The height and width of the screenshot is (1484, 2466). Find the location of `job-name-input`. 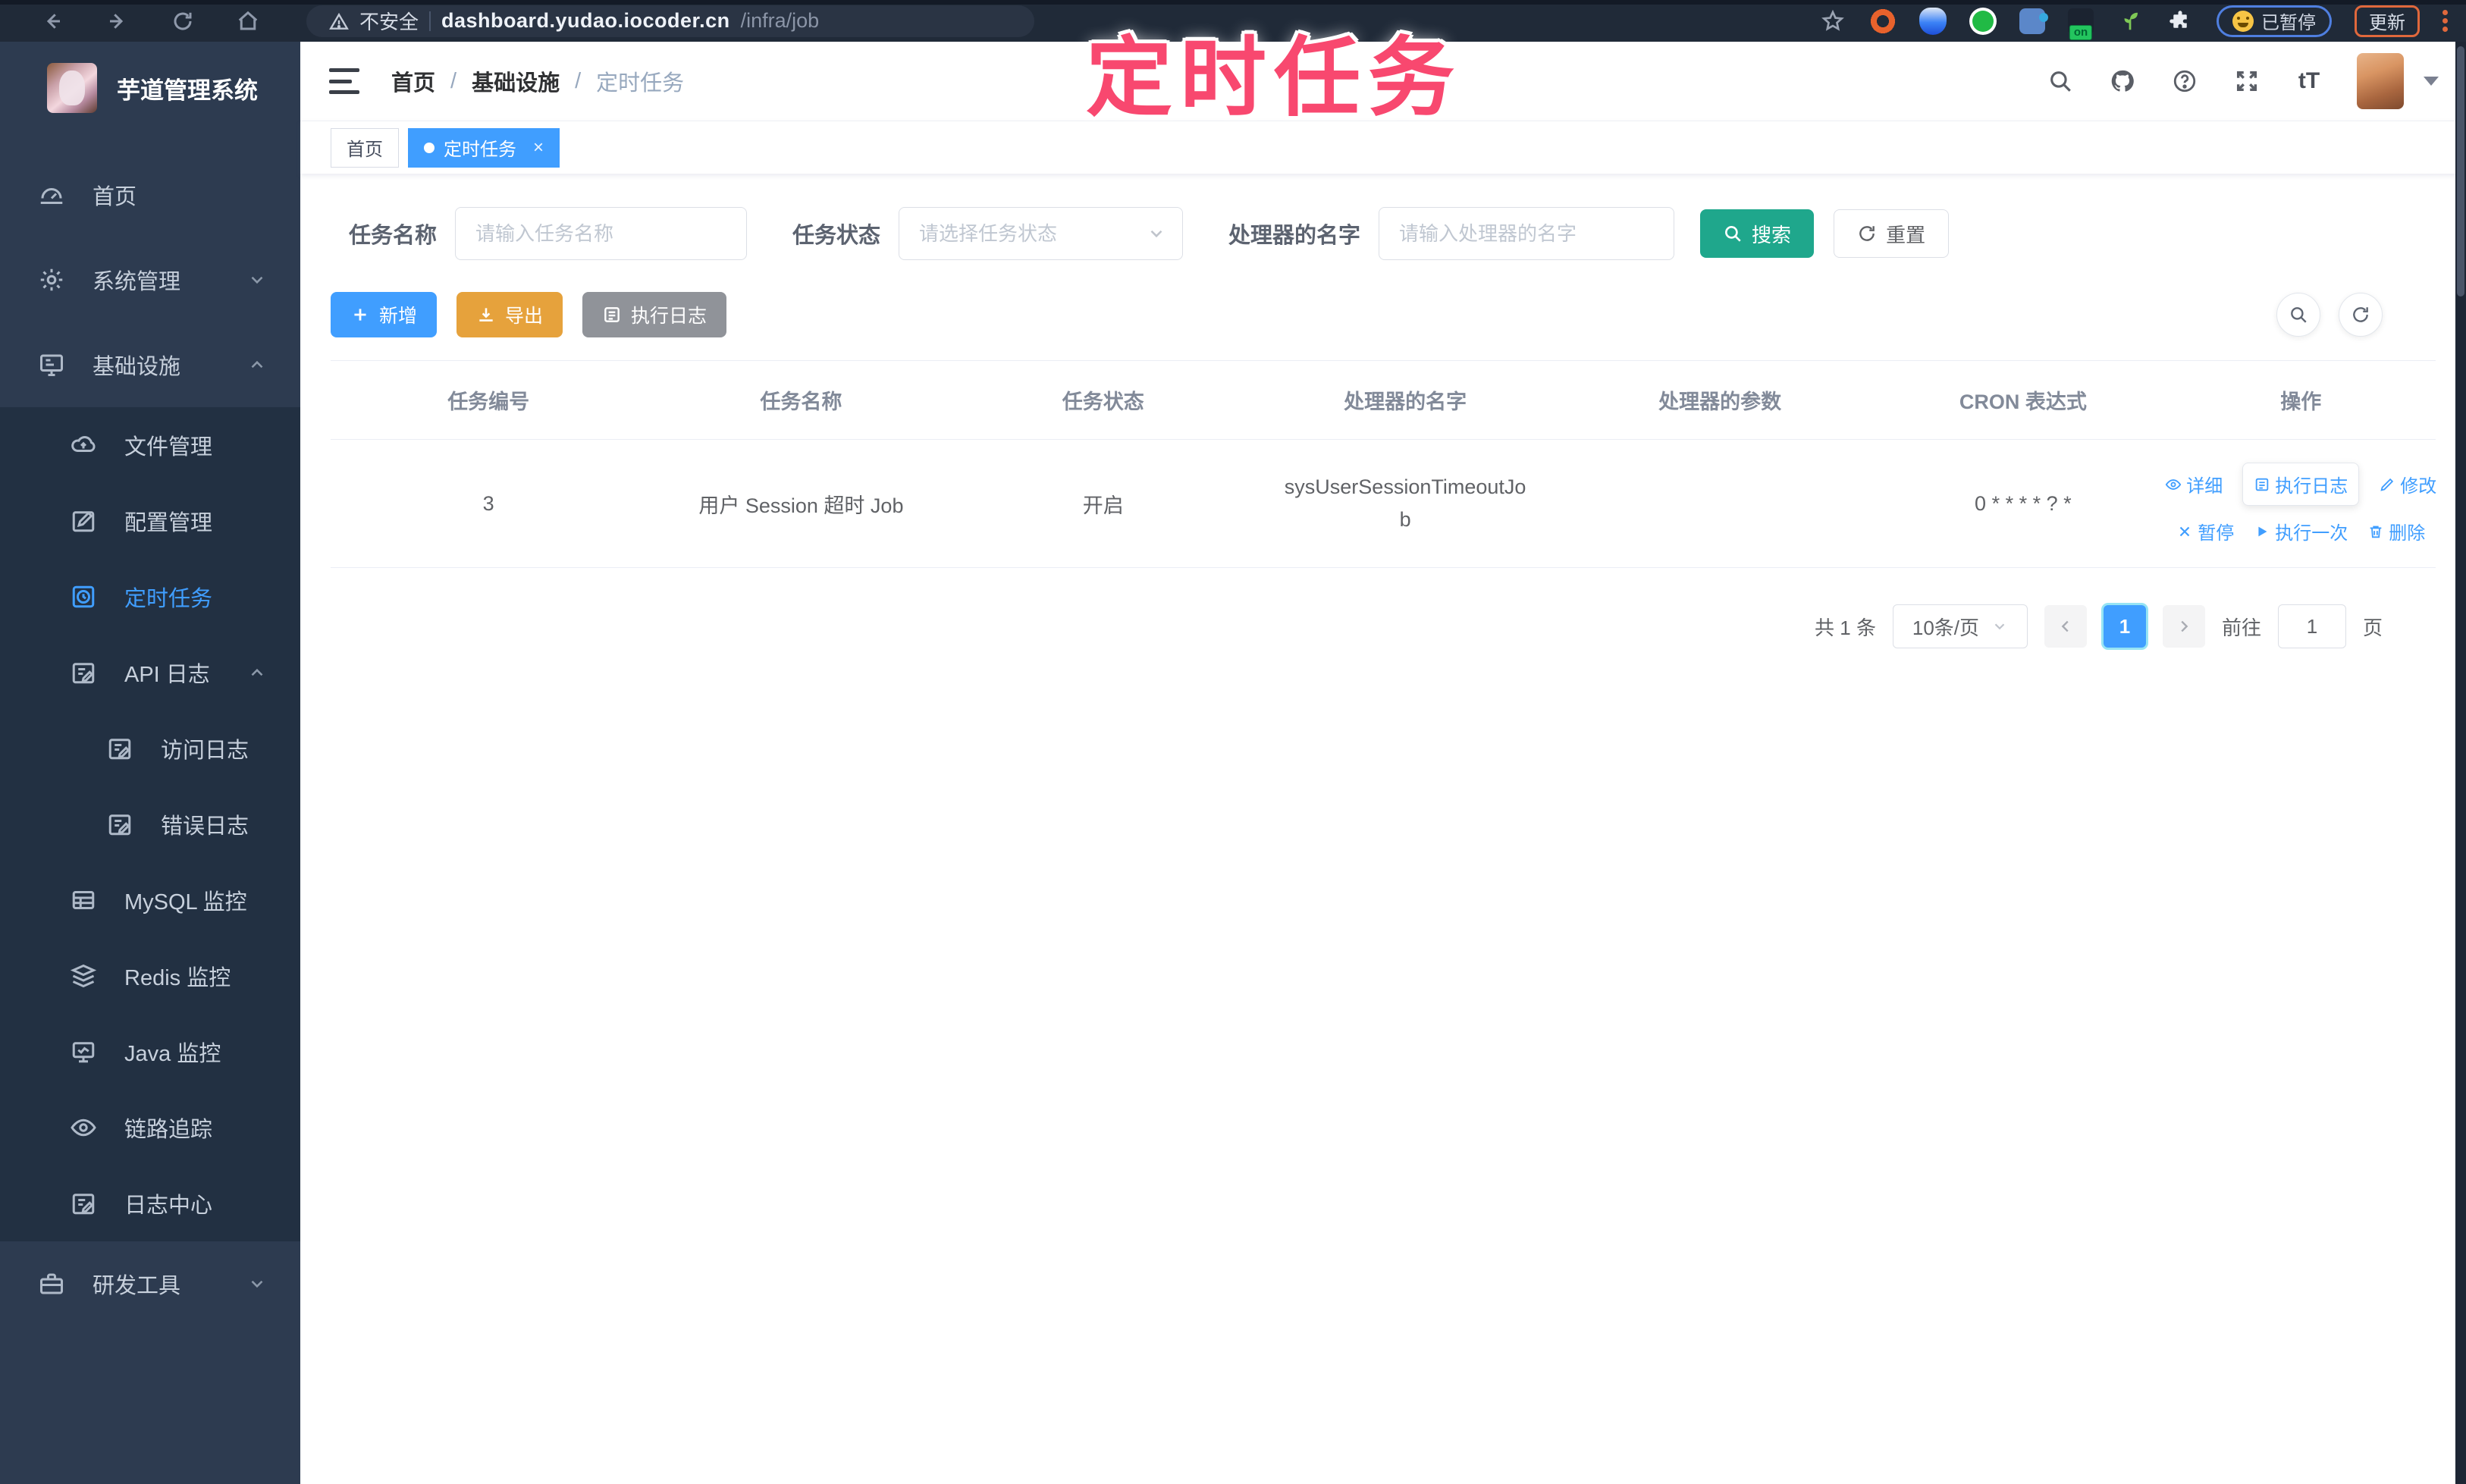

job-name-input is located at coordinates (601, 233).